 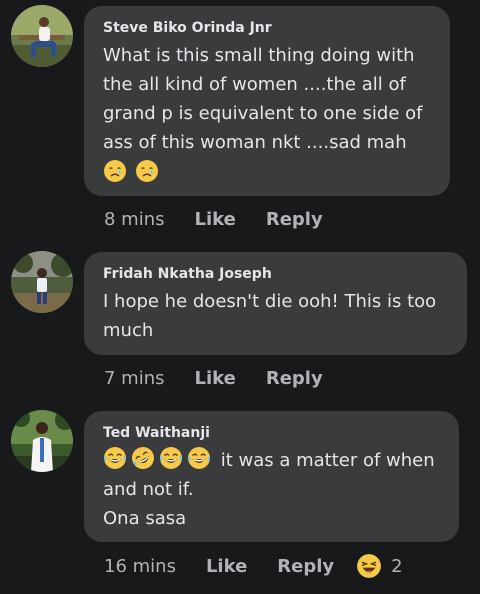 I want to click on rolling-laughing-icon, so click(x=143, y=458).